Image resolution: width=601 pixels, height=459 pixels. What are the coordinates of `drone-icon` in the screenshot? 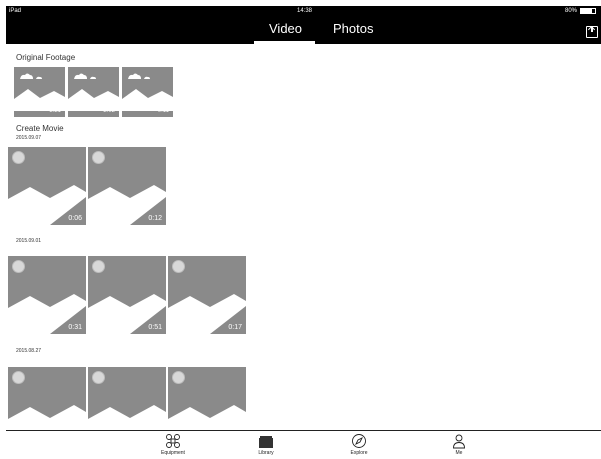 It's located at (173, 441).